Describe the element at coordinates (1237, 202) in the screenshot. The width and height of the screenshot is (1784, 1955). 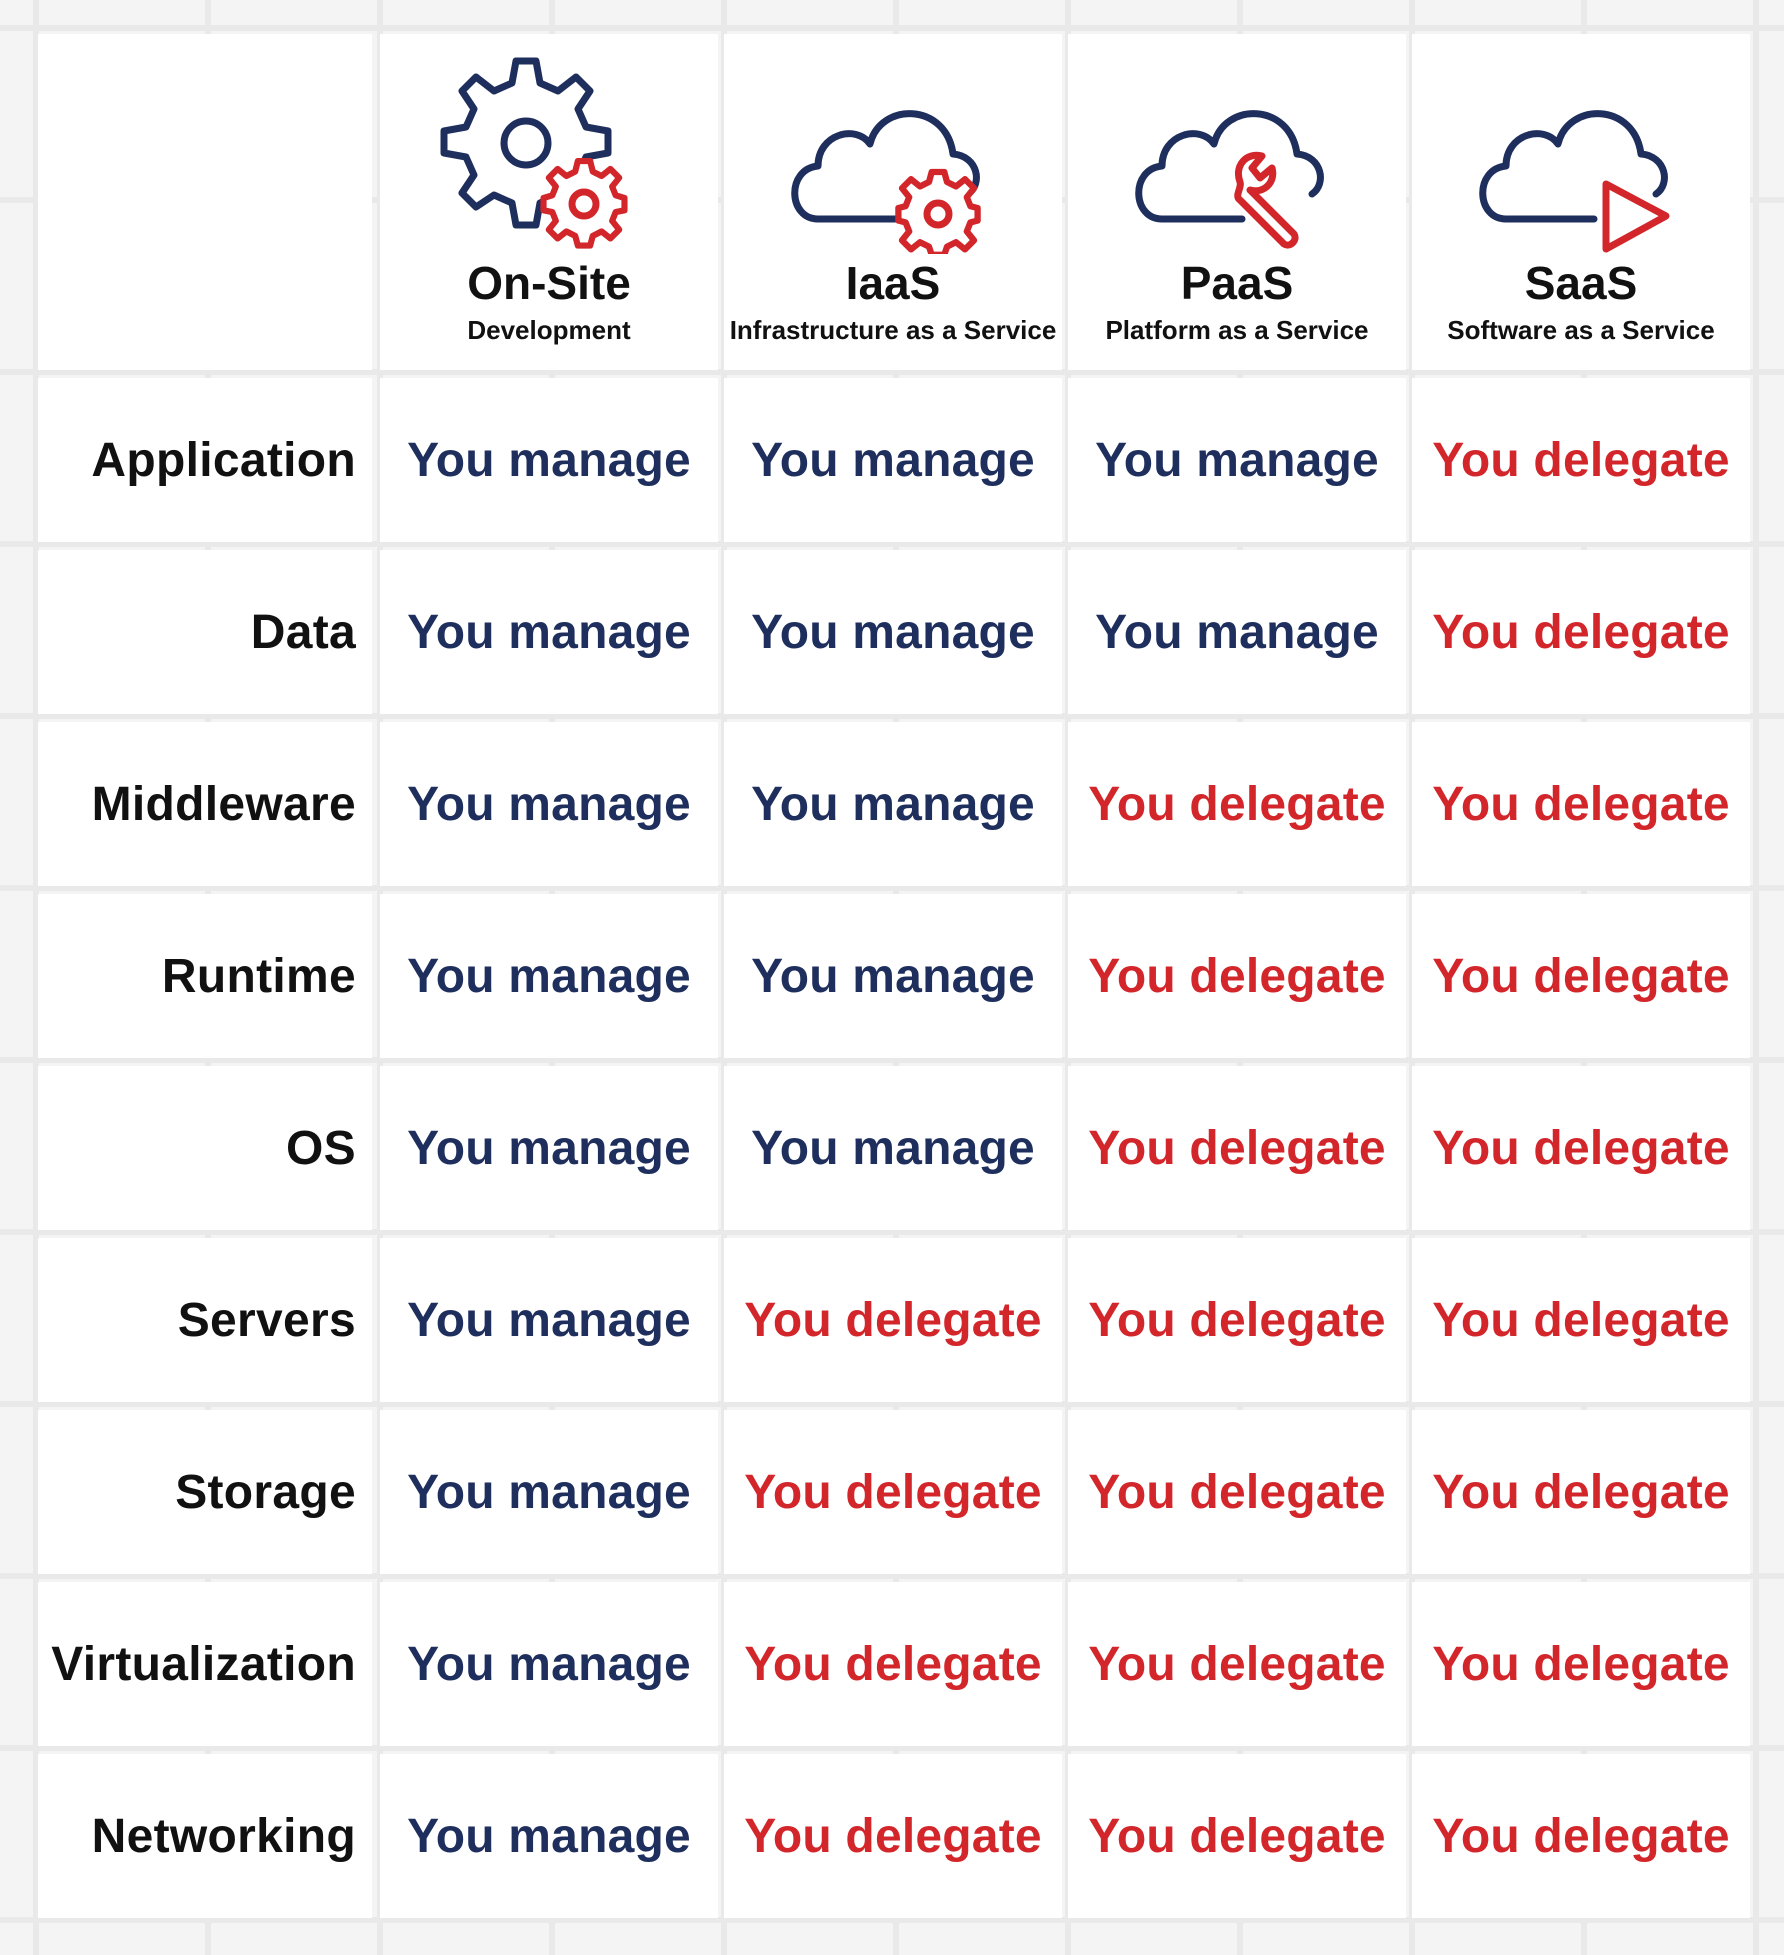
I see `column-header-paas: PaaS Platform as a Service` at that location.